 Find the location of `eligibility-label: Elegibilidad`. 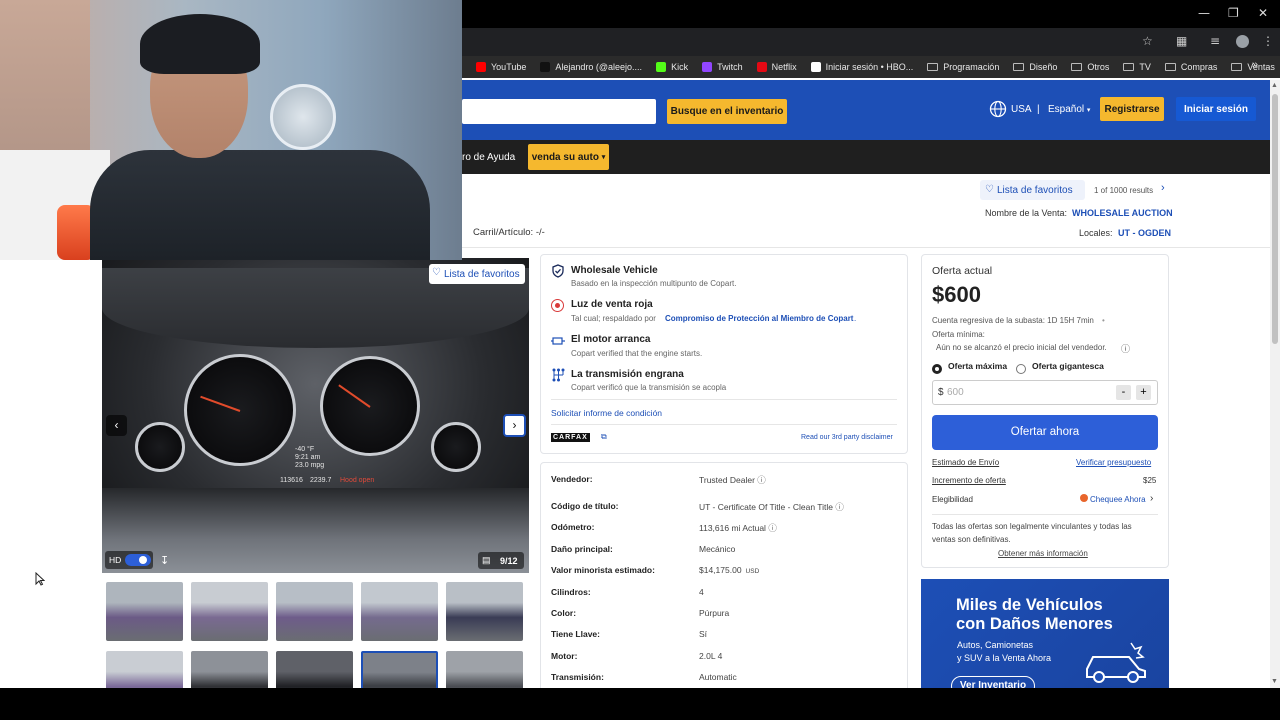

eligibility-label: Elegibilidad is located at coordinates (952, 499).